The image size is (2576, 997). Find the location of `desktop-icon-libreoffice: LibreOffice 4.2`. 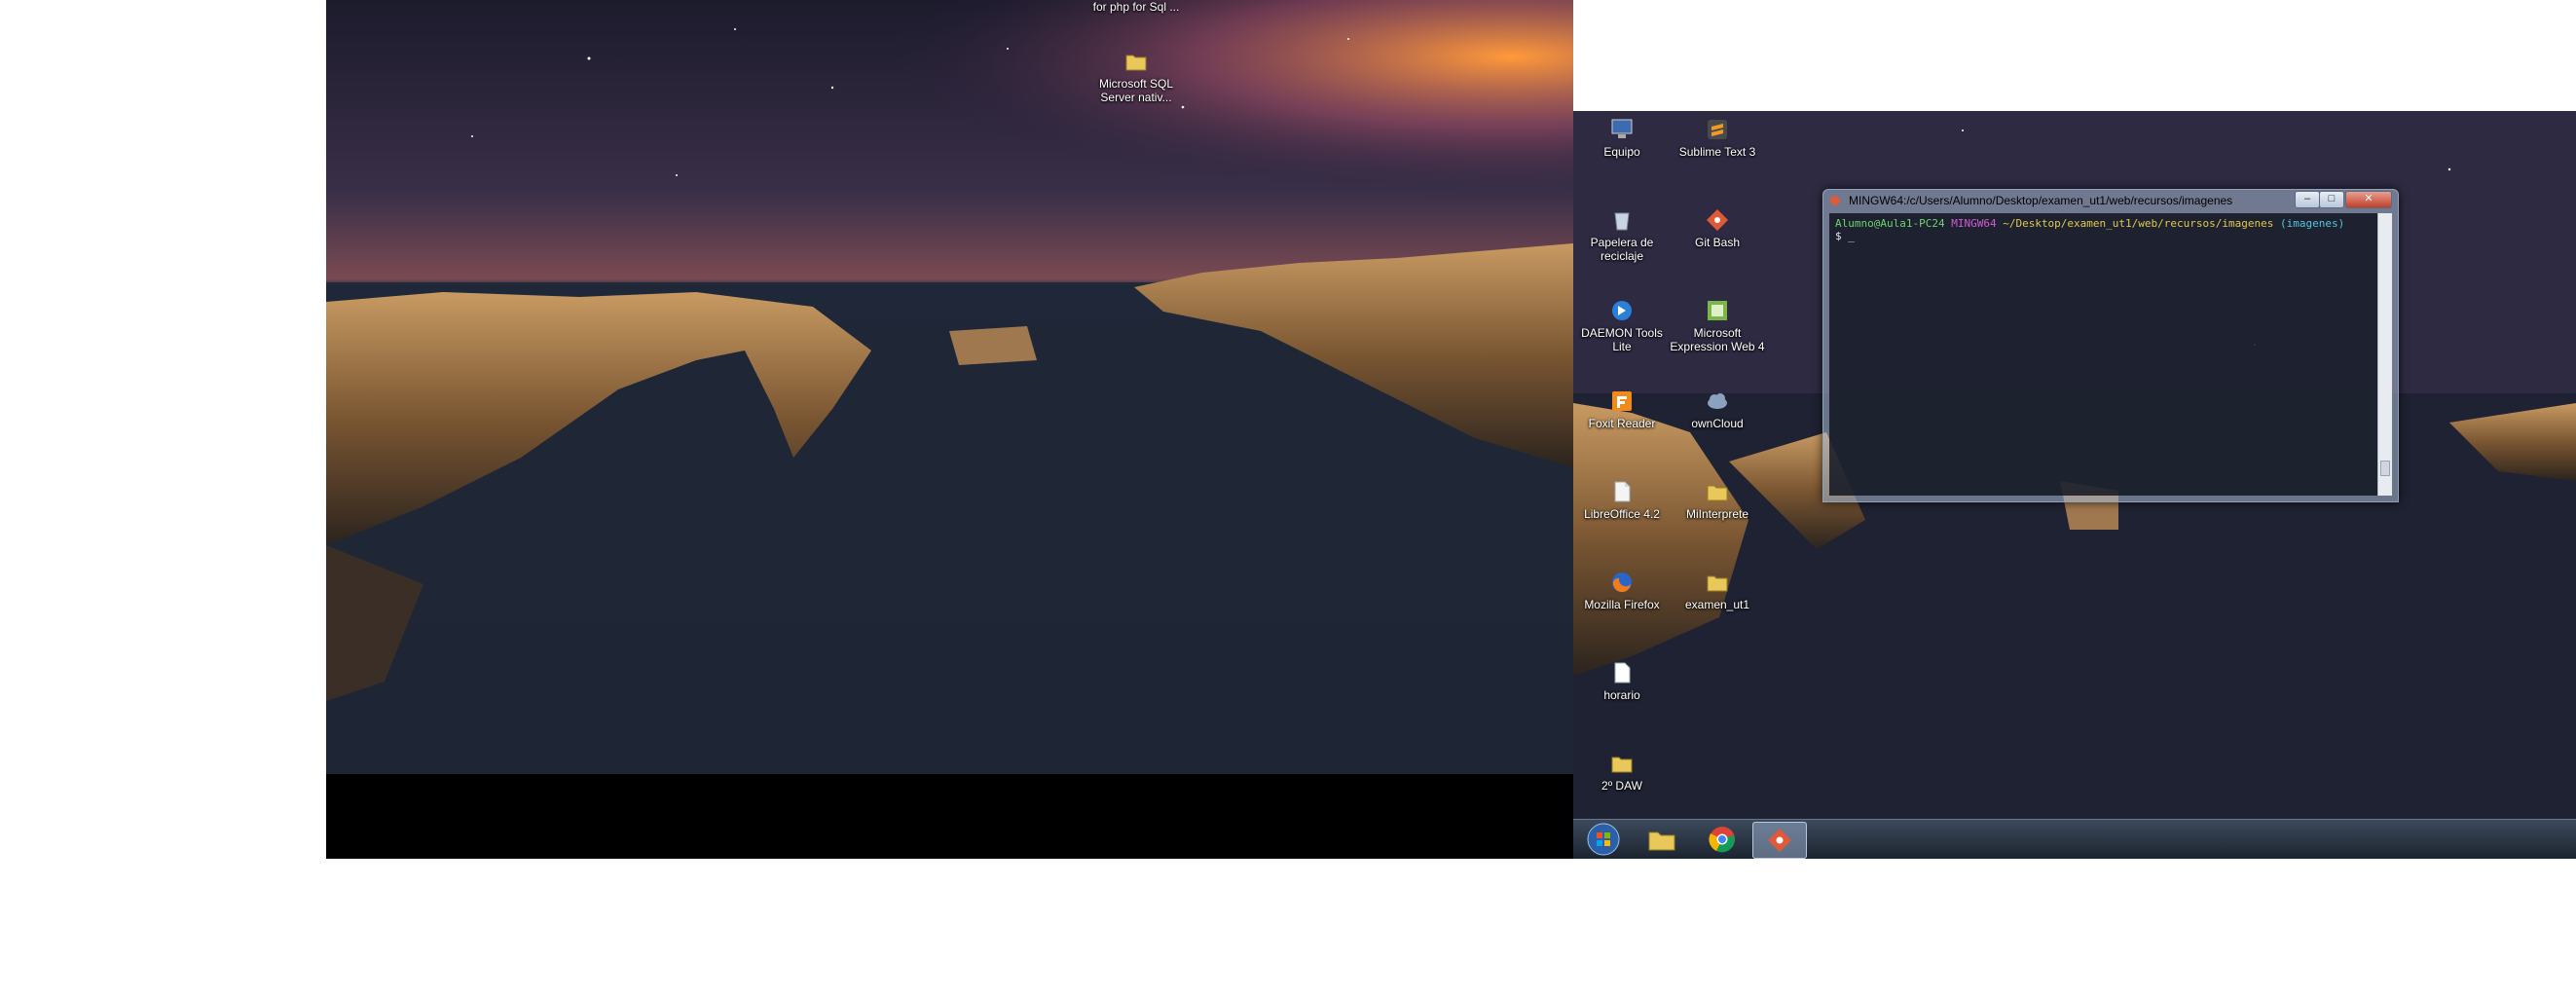

desktop-icon-libreoffice: LibreOffice 4.2 is located at coordinates (1622, 500).